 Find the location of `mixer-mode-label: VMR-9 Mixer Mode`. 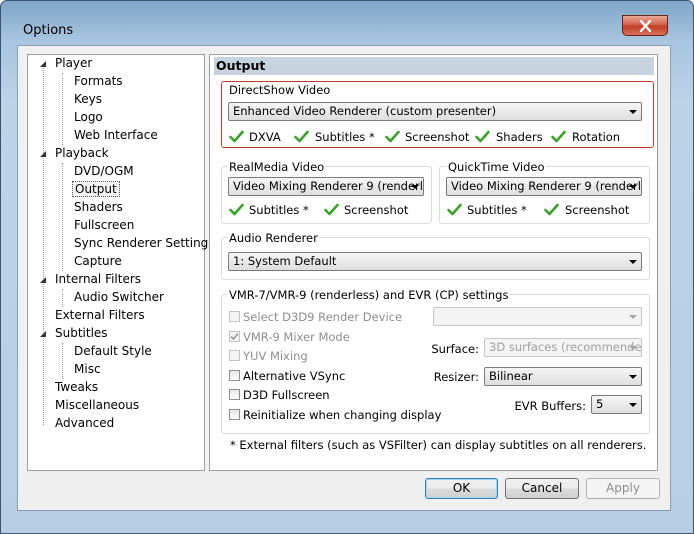

mixer-mode-label: VMR-9 Mixer Mode is located at coordinates (296, 337).